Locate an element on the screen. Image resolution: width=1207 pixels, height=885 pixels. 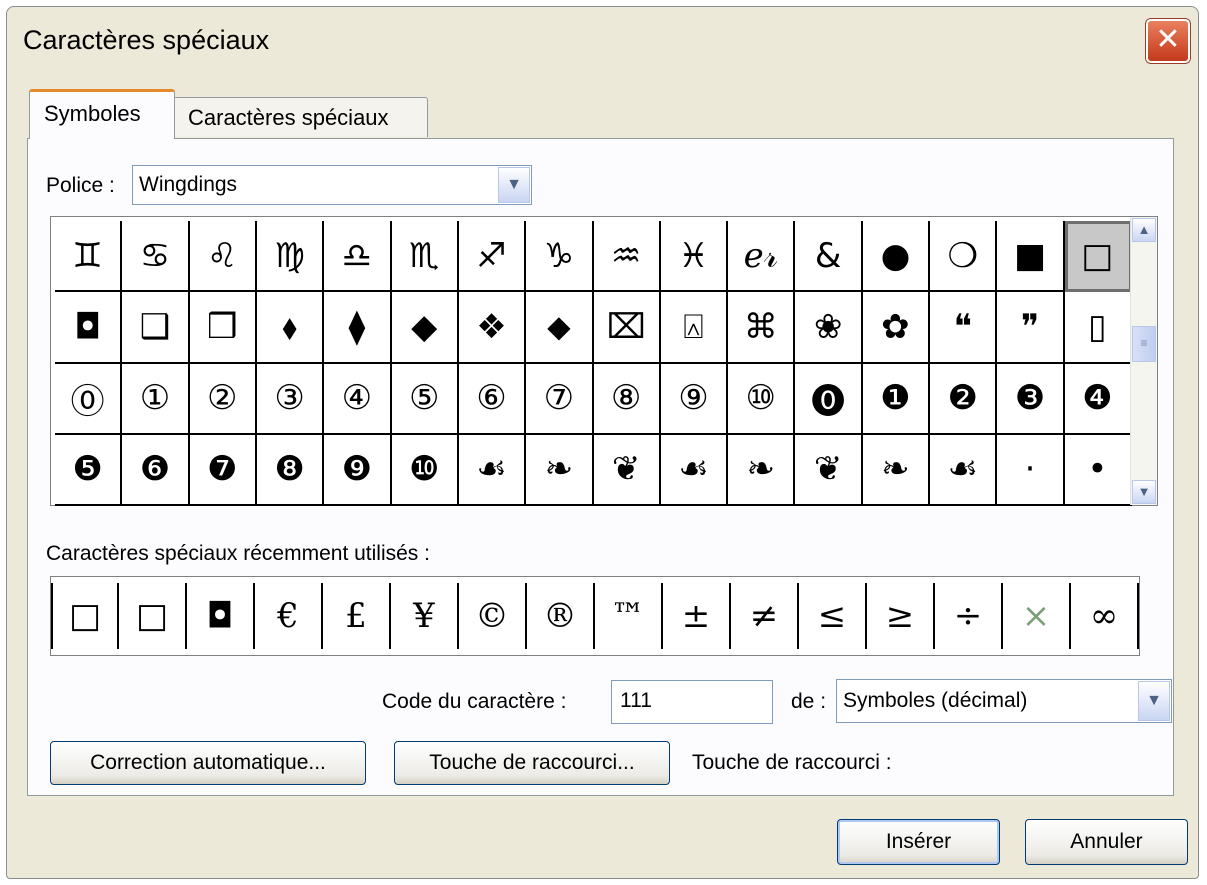
symbol-cell: ❑ is located at coordinates (156, 328).